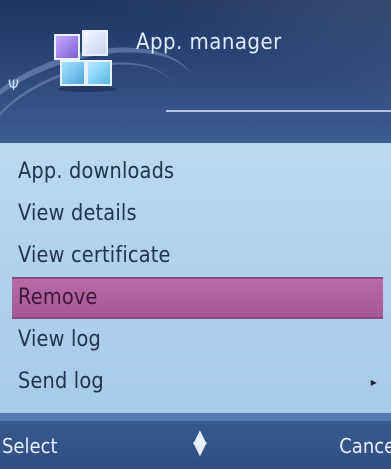  I want to click on select-softkey: Select, so click(30, 446).